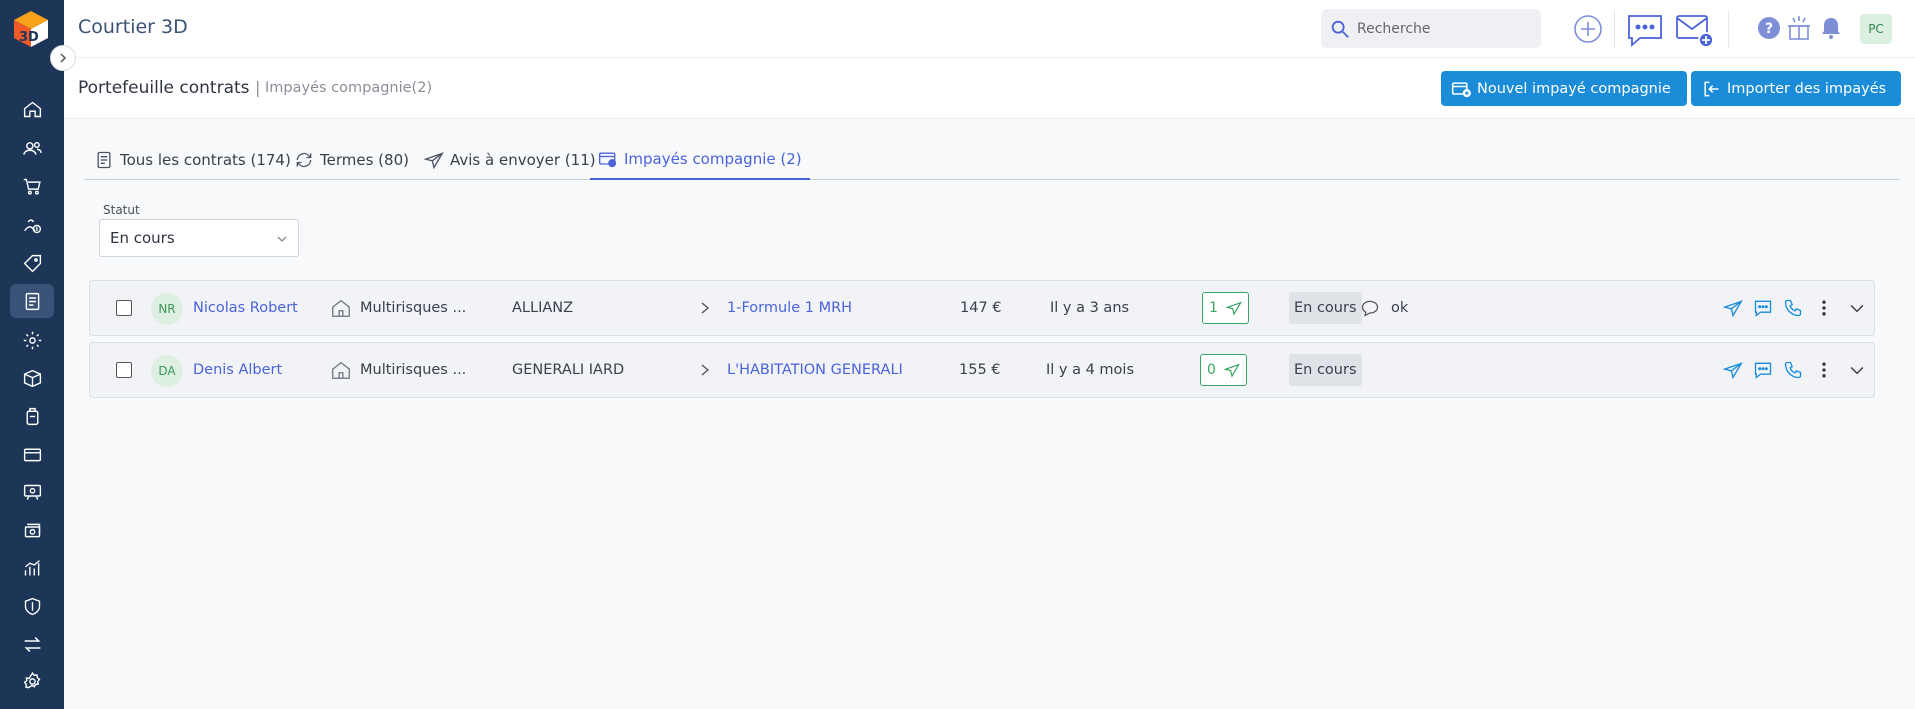  I want to click on new-unpaid-button: Nouvel impayé compagnie, so click(1564, 88).